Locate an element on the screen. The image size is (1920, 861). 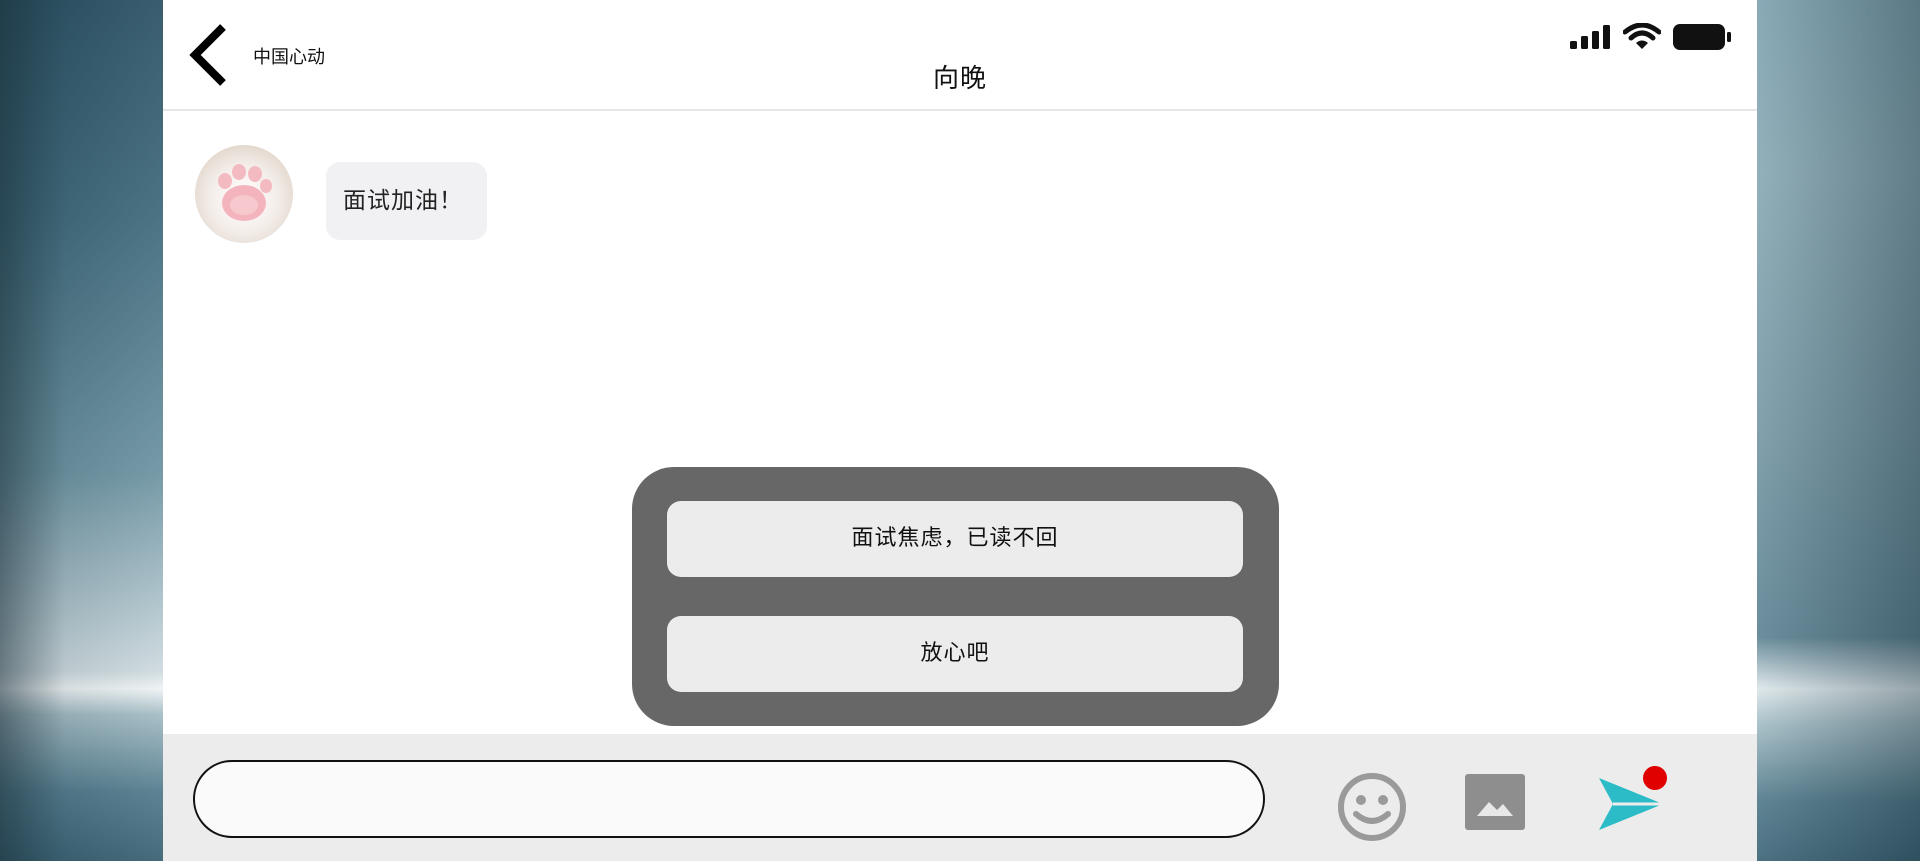
notification-dot is located at coordinates (1655, 778).